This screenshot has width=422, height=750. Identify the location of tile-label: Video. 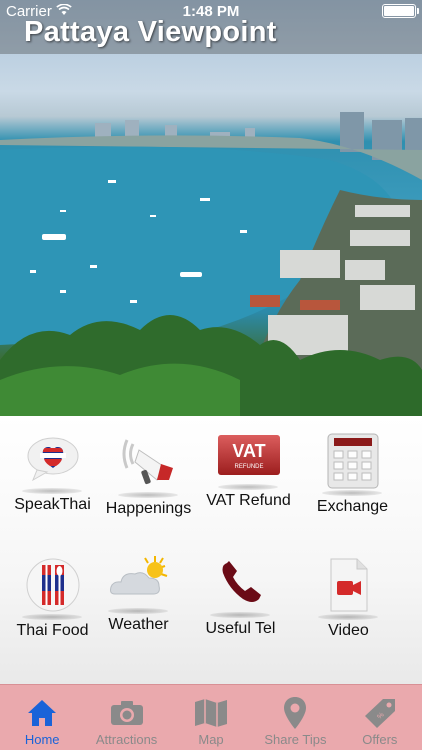
(348, 630).